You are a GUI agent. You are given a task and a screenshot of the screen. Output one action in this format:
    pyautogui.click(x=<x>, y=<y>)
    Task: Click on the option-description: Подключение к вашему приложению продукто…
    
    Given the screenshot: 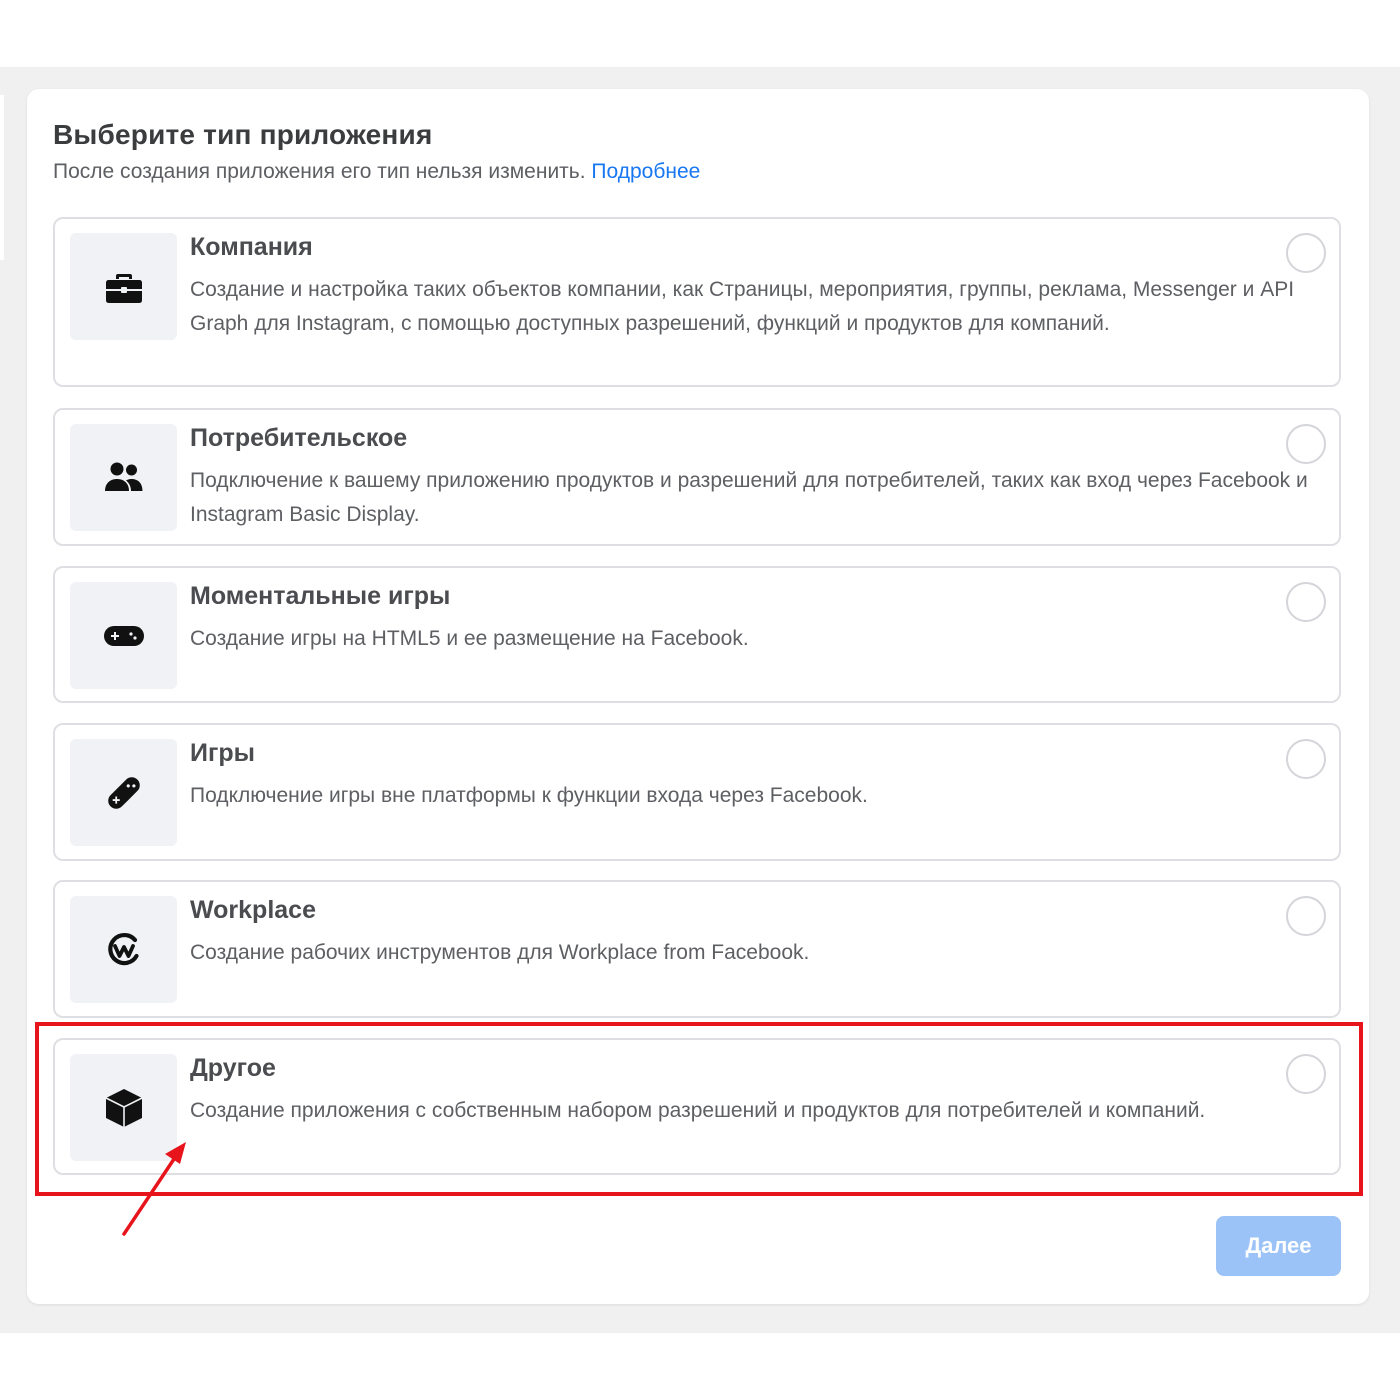 What is the action you would take?
    pyautogui.click(x=749, y=497)
    